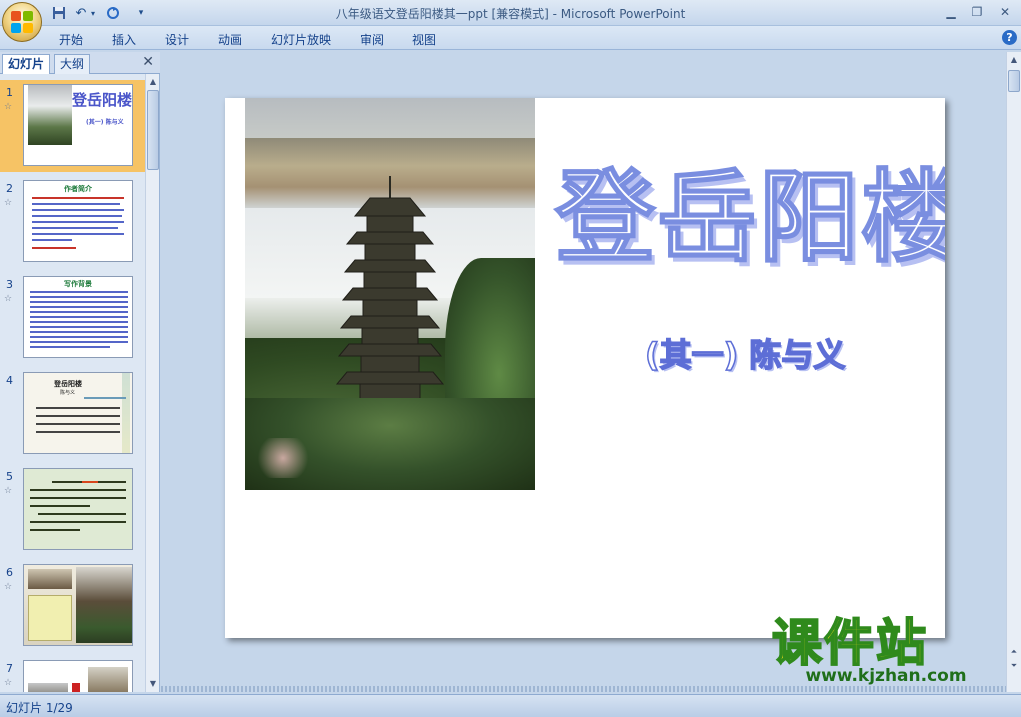 The image size is (1021, 717). I want to click on slide-number: 3, so click(9, 284).